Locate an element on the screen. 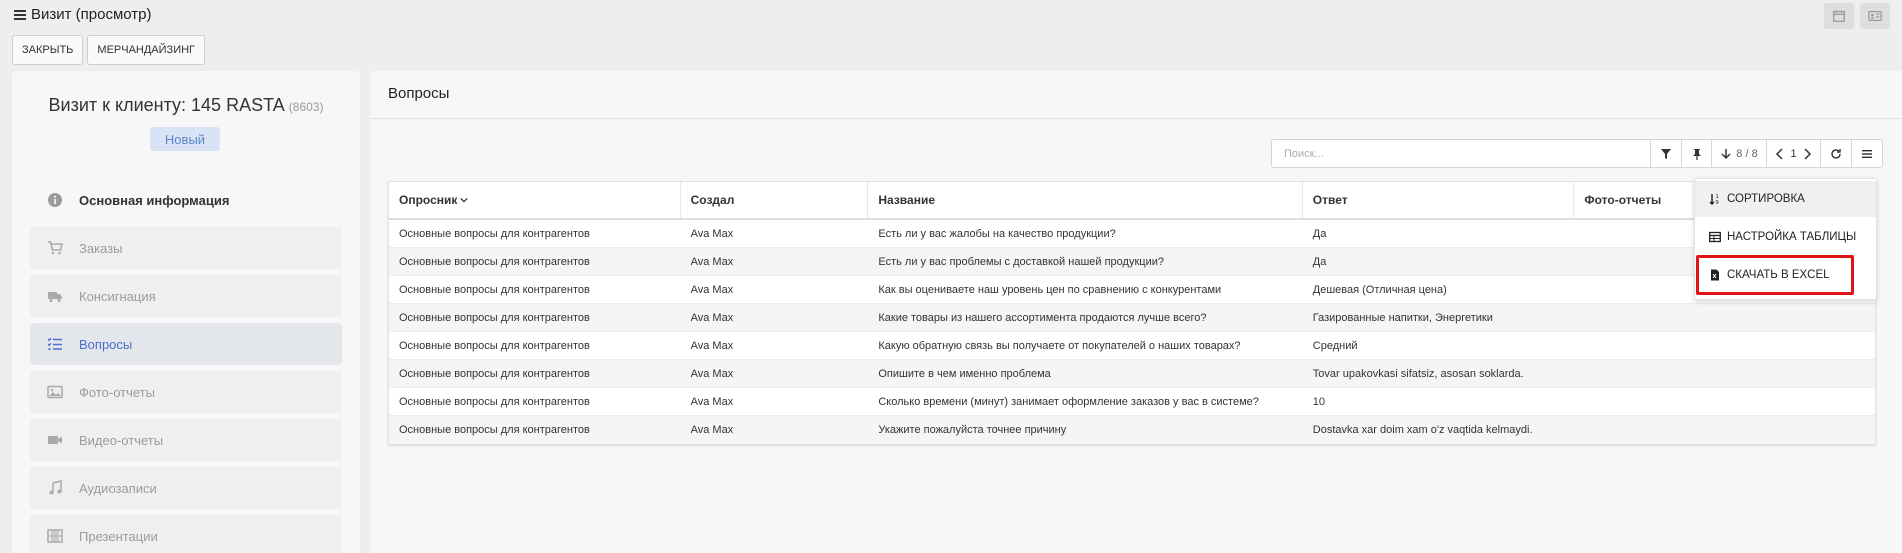 Image resolution: width=1902 pixels, height=553 pixels. sidebar-item-label: Основная информация is located at coordinates (154, 200).